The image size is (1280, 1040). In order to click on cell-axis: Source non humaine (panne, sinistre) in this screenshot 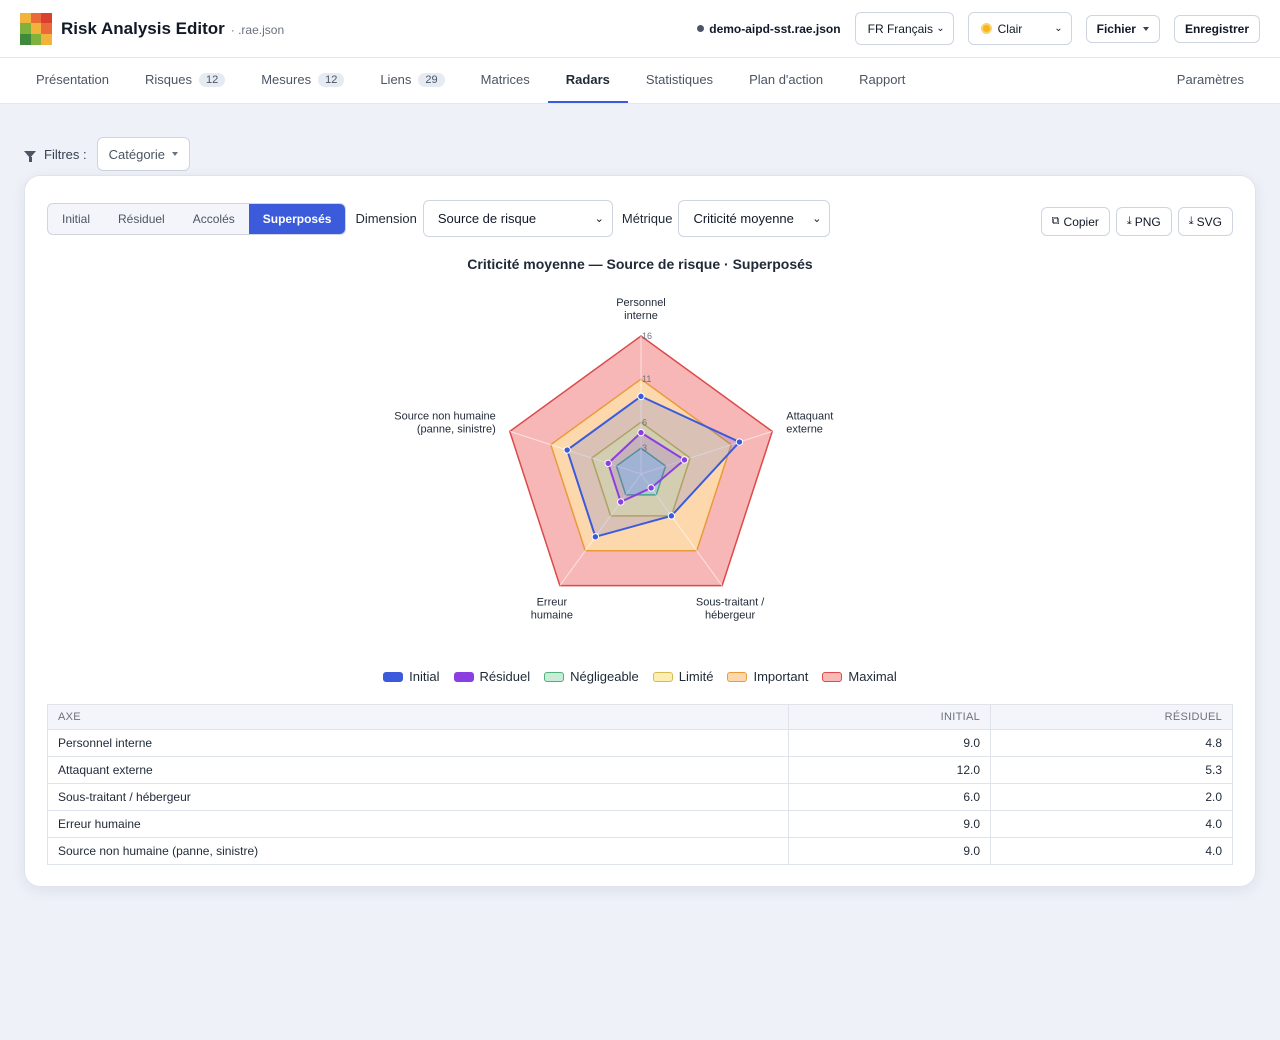, I will do `click(418, 851)`.